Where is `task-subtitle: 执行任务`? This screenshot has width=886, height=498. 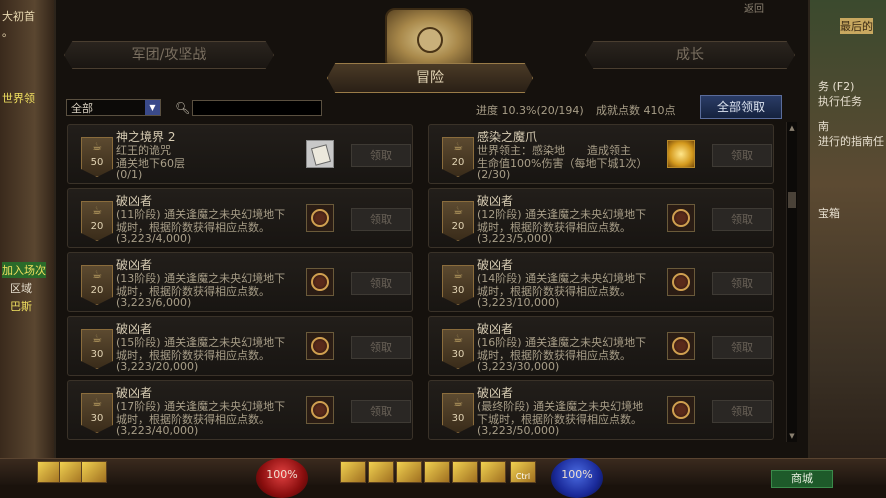
task-subtitle: 执行任务 is located at coordinates (840, 101).